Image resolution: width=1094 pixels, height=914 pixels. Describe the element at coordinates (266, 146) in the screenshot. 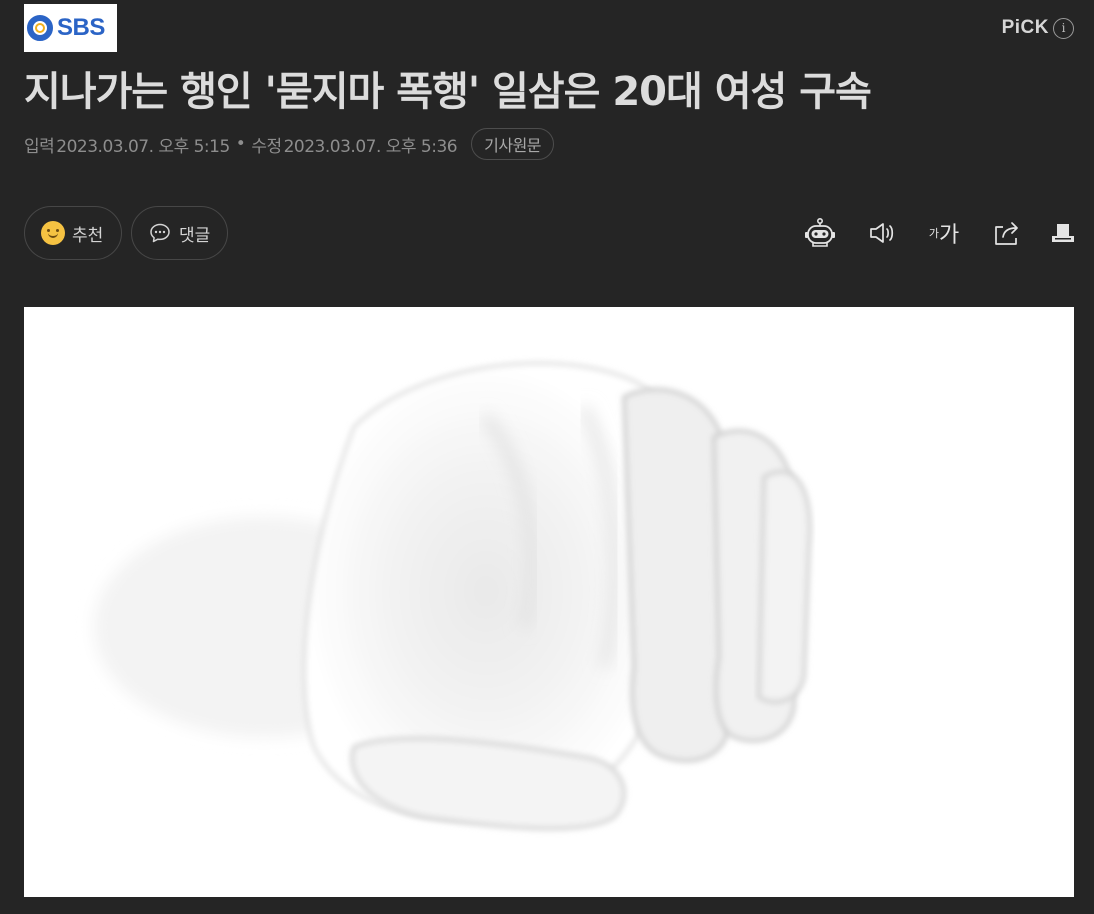

I see `modified-label: 수정` at that location.